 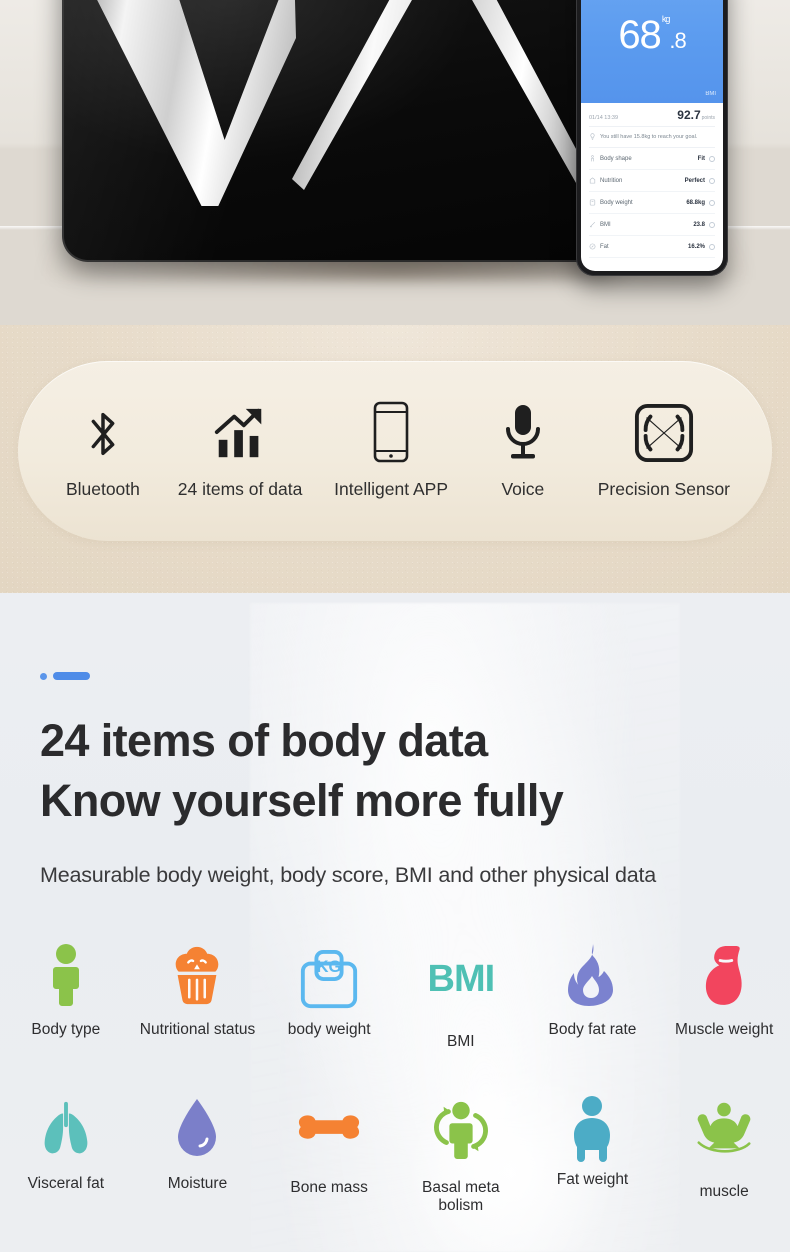 I want to click on app-metric-label: Fat, so click(x=604, y=246).